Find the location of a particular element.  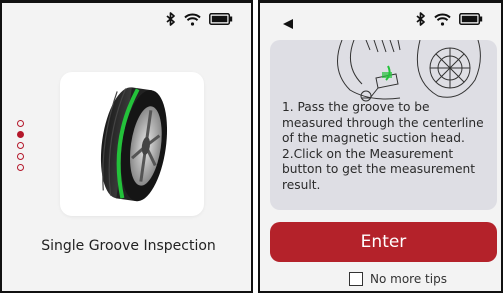

no-more-tips-option: No more tips is located at coordinates (398, 279).